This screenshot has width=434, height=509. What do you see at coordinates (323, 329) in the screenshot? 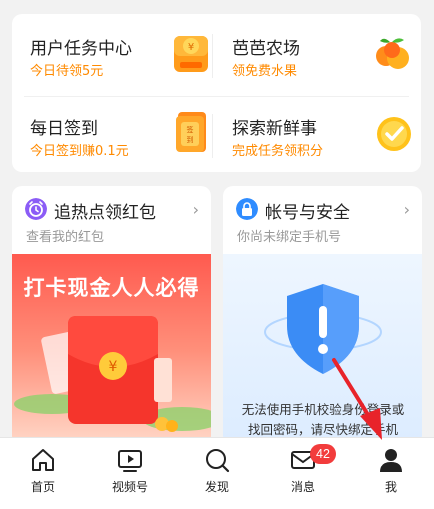
I see `shield-icon` at bounding box center [323, 329].